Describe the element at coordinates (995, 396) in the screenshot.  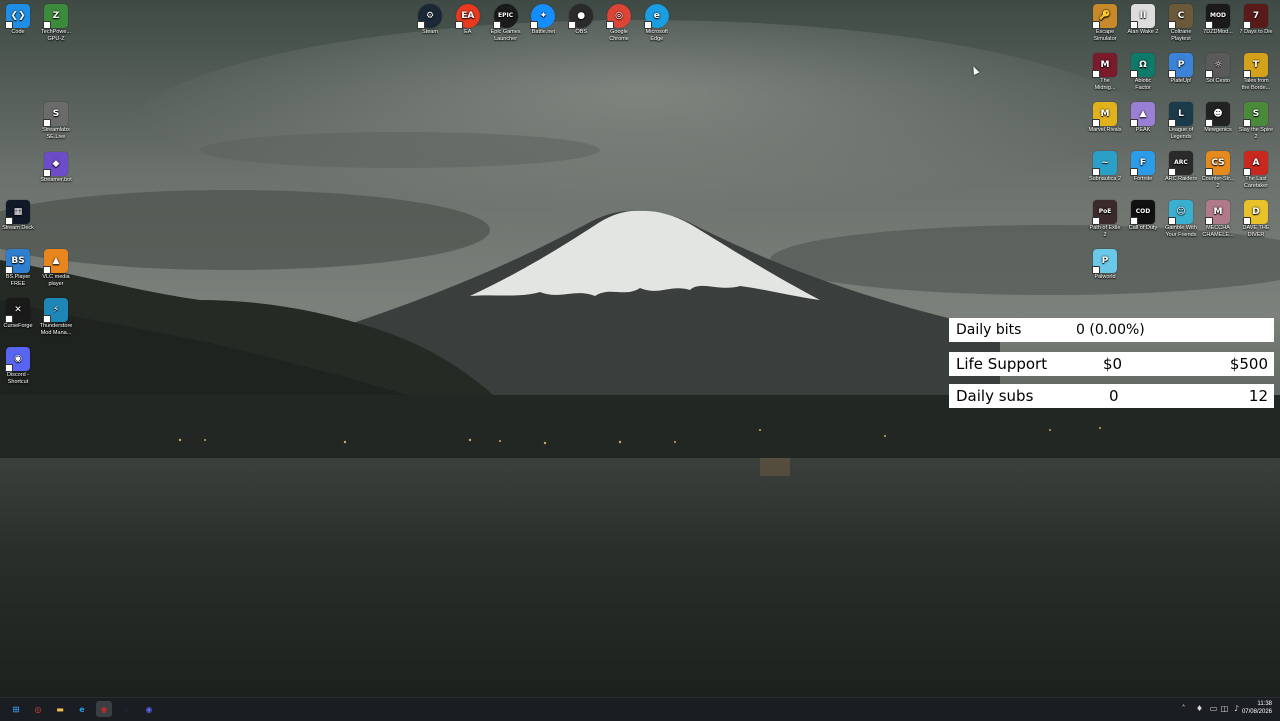
I see `daily-subs-label: Daily subs` at that location.